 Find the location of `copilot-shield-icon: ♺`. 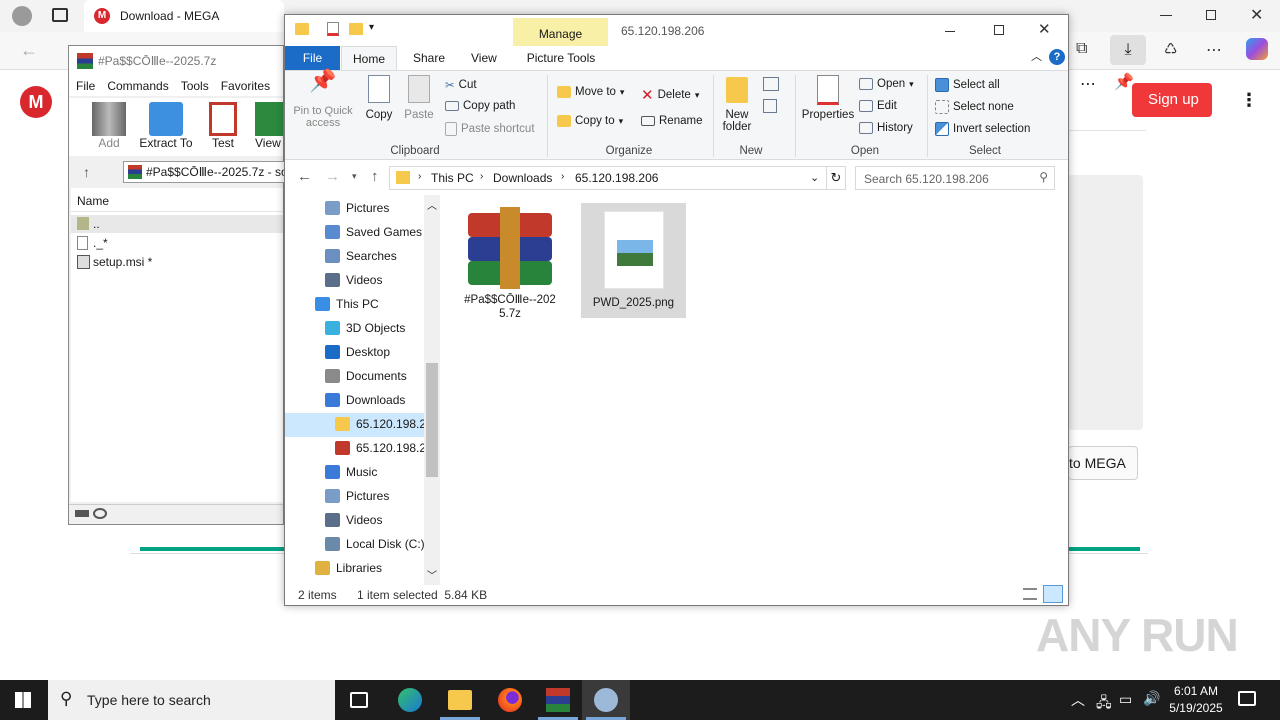

copilot-shield-icon: ♺ is located at coordinates (1170, 49).